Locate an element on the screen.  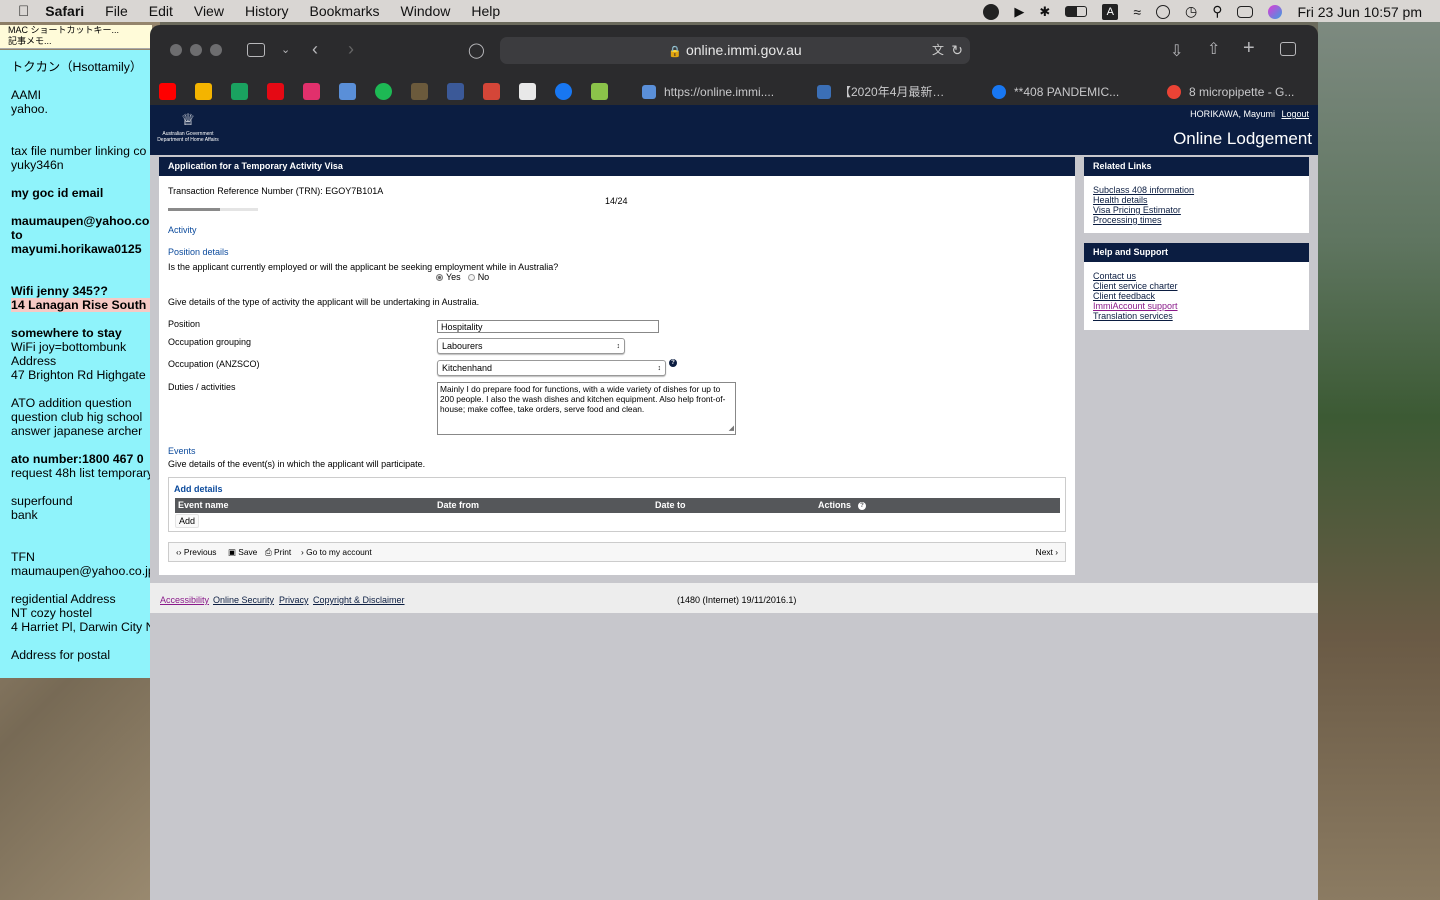
menu-edit: Edit is located at coordinates (161, 11).